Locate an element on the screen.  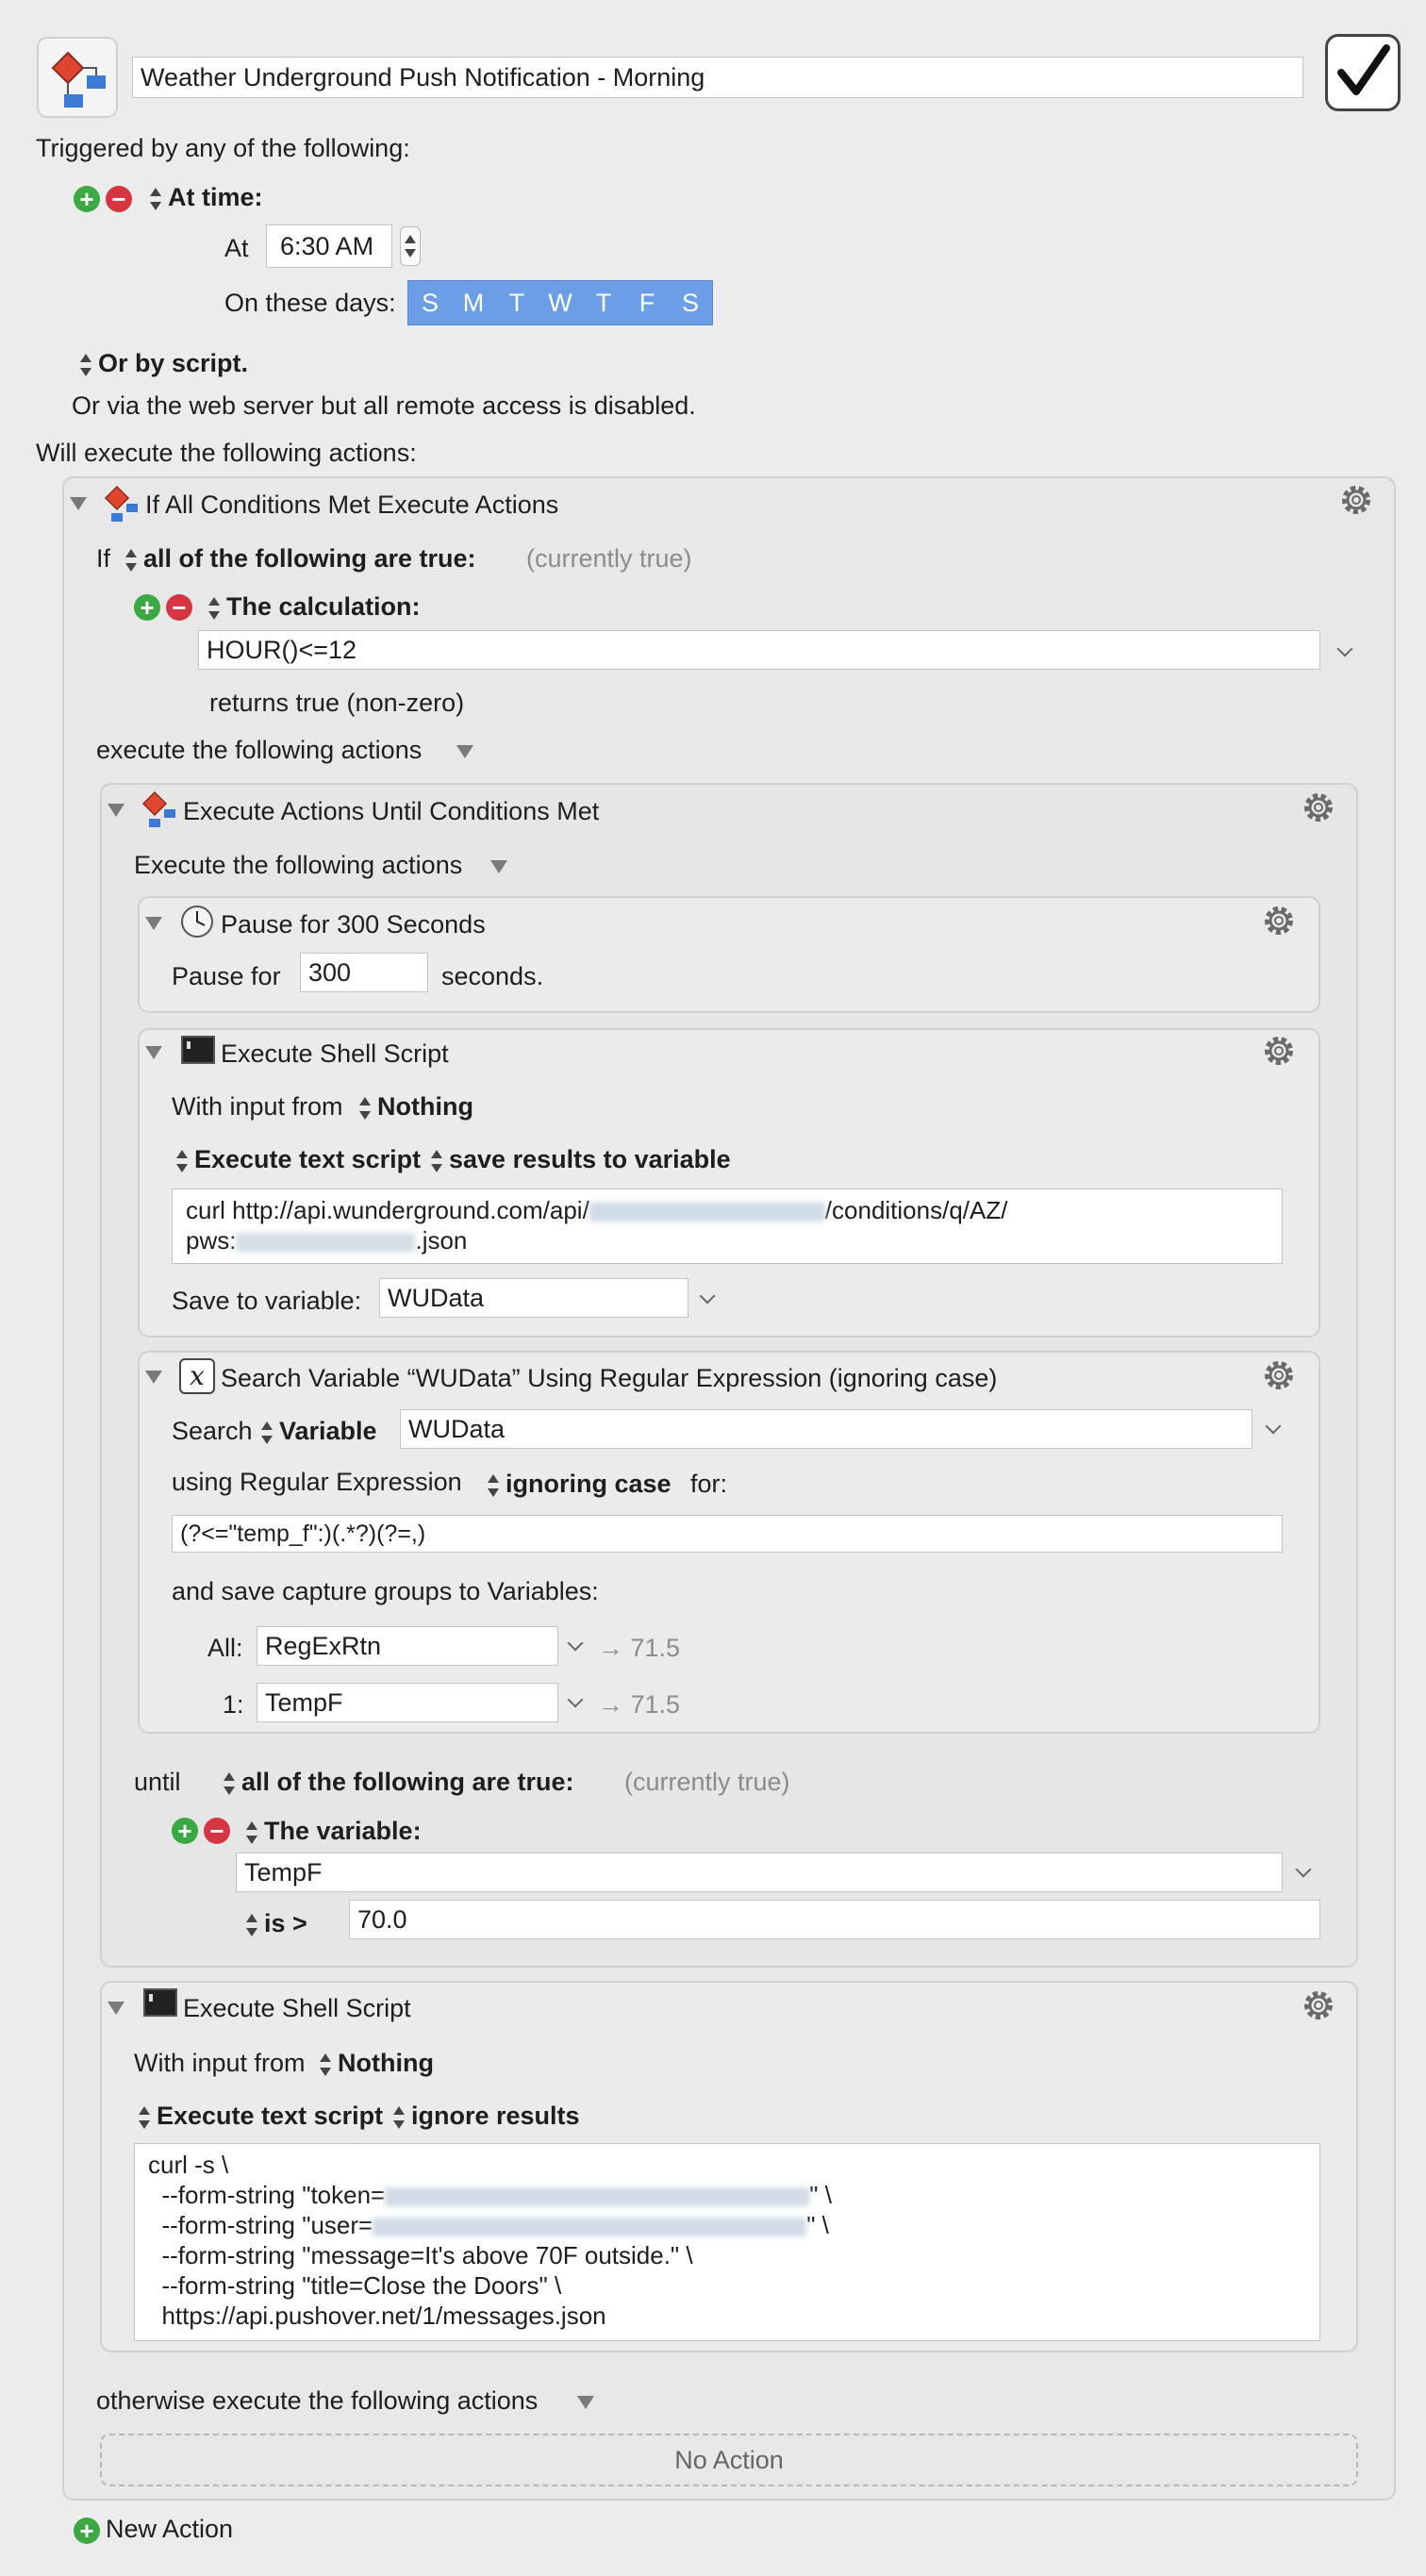
shell1-save-variable-field: WUData is located at coordinates (534, 1298).